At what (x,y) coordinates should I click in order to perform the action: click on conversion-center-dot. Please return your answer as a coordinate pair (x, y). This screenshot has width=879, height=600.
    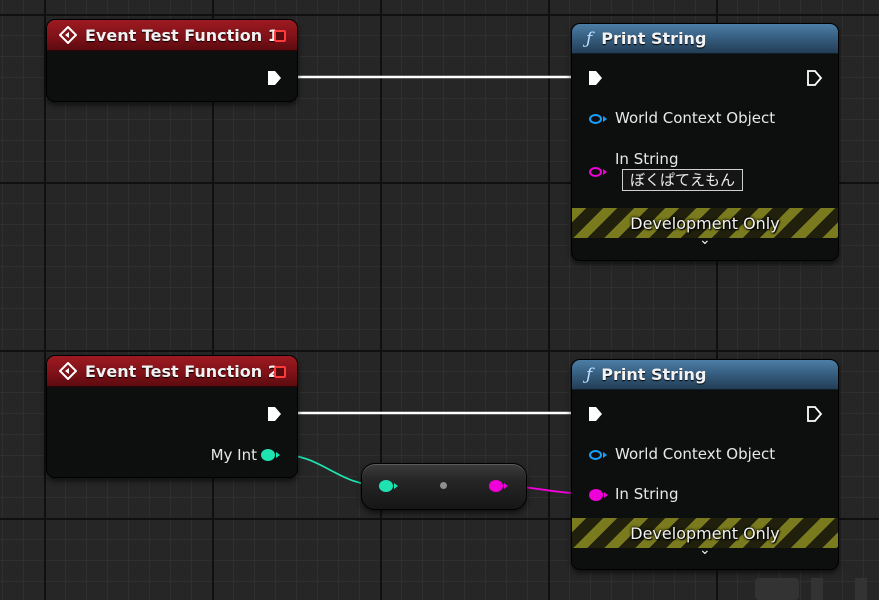
    Looking at the image, I should click on (443, 485).